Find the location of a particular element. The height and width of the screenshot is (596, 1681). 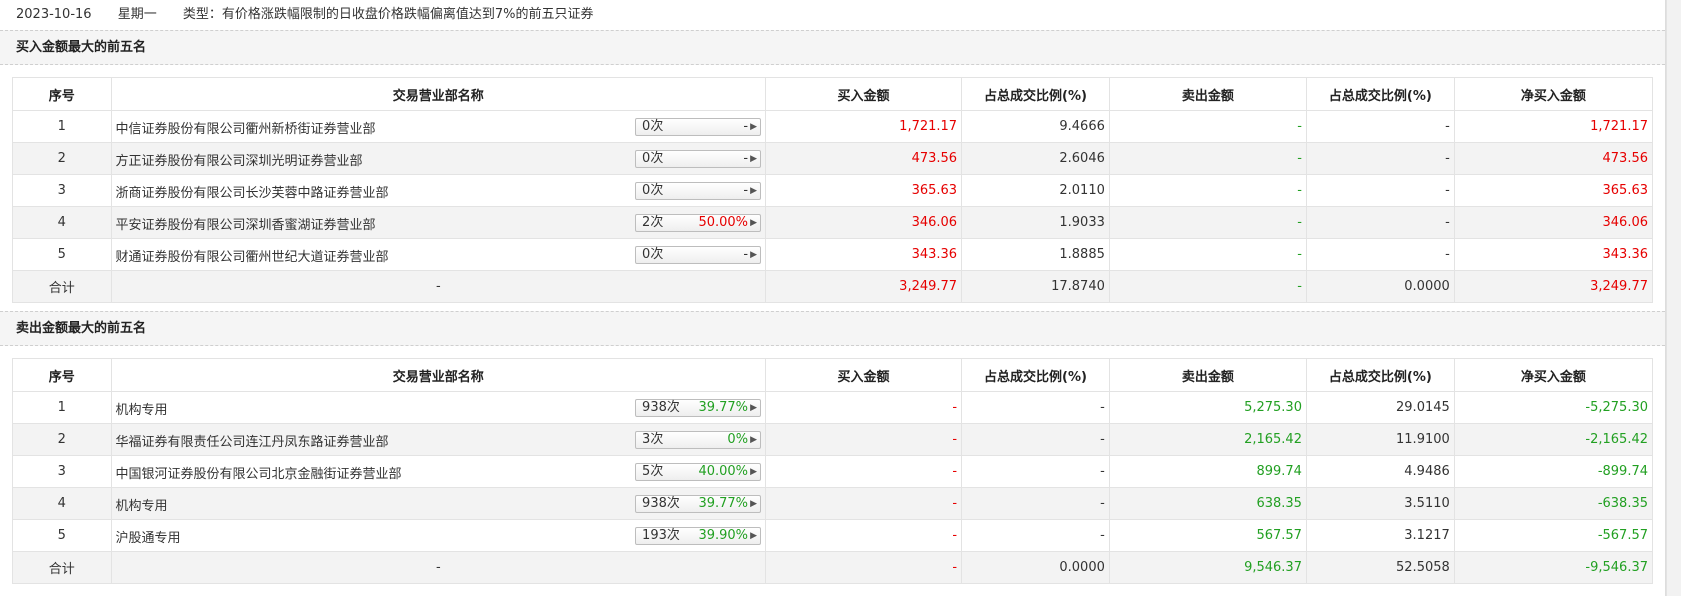

weekday: 星期一 is located at coordinates (137, 14).